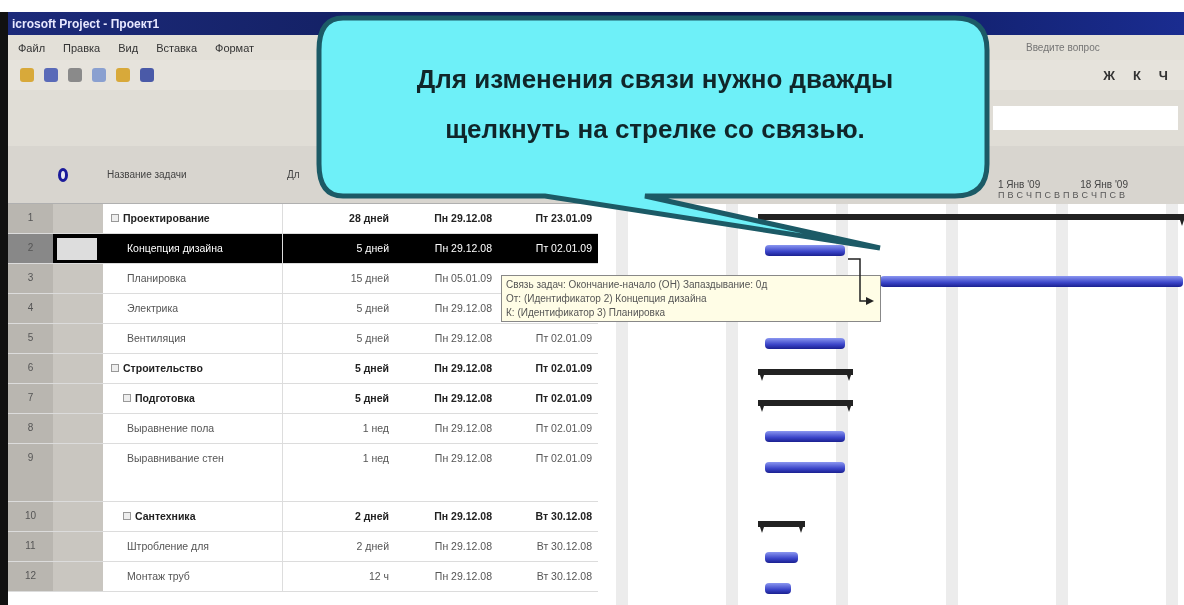  Describe the element at coordinates (175, 248) in the screenshot. I see `task-name: Концепция дизайна` at that location.